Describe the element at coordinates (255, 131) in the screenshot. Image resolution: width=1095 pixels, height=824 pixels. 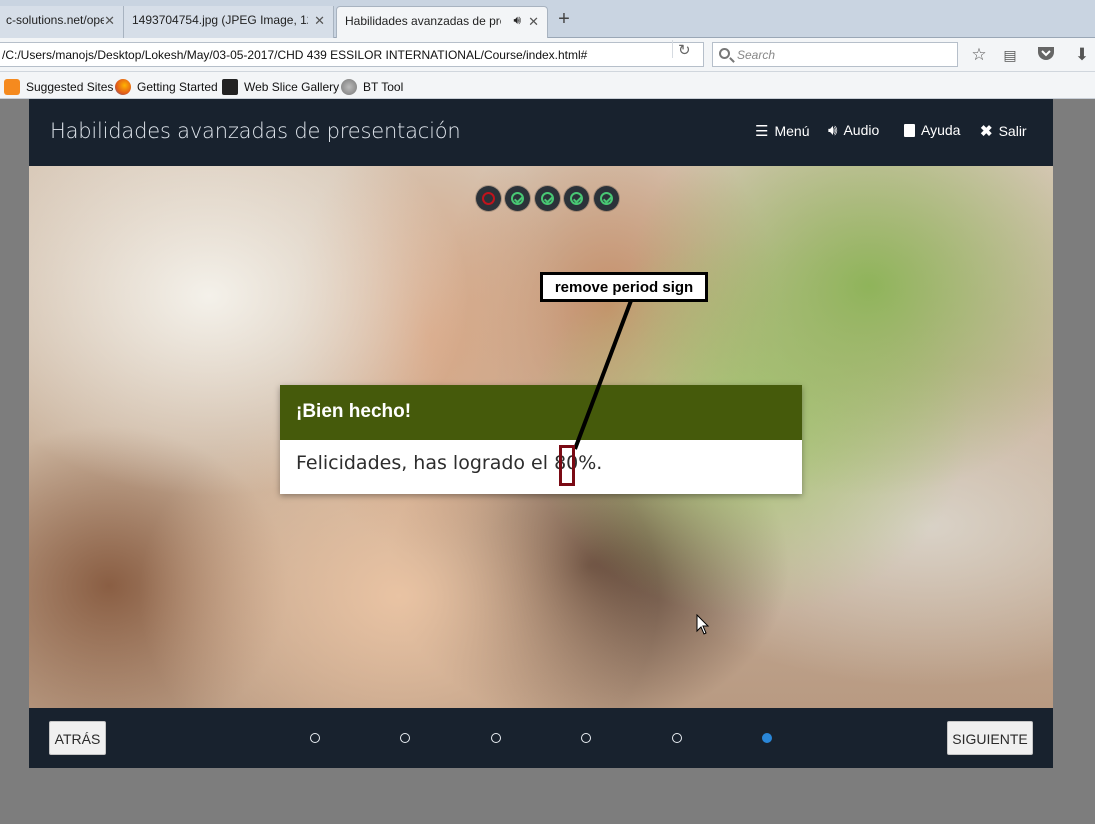
I see `course-title: Habilidades avanzadas de presentación` at that location.